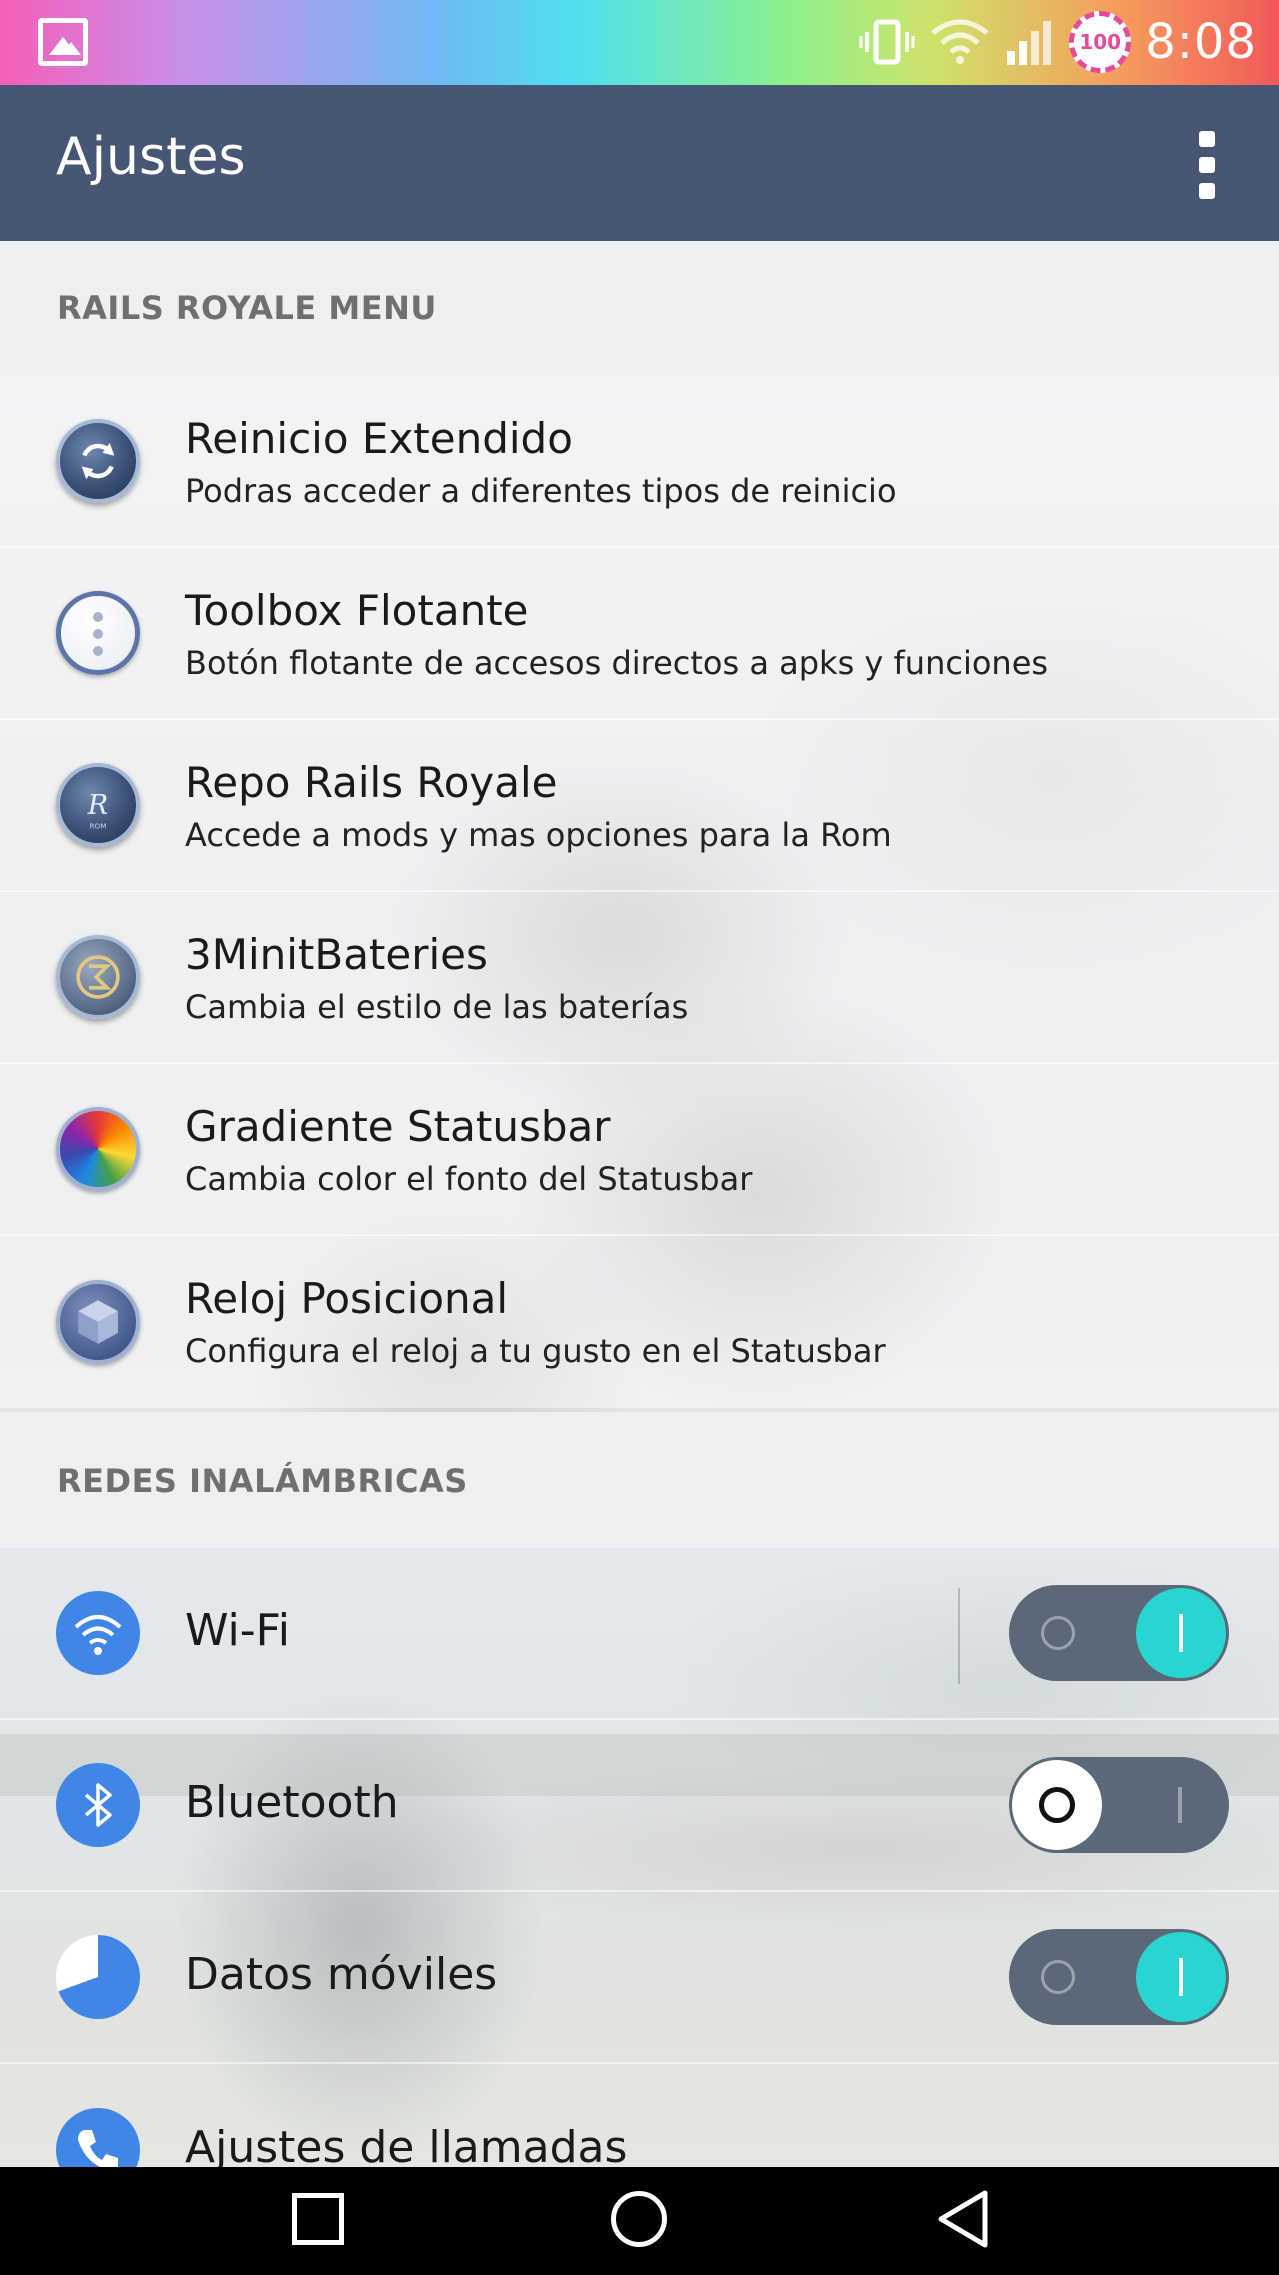 The width and height of the screenshot is (1279, 2275). I want to click on section-header-text: REDES INALÁMBRICAS, so click(262, 1481).